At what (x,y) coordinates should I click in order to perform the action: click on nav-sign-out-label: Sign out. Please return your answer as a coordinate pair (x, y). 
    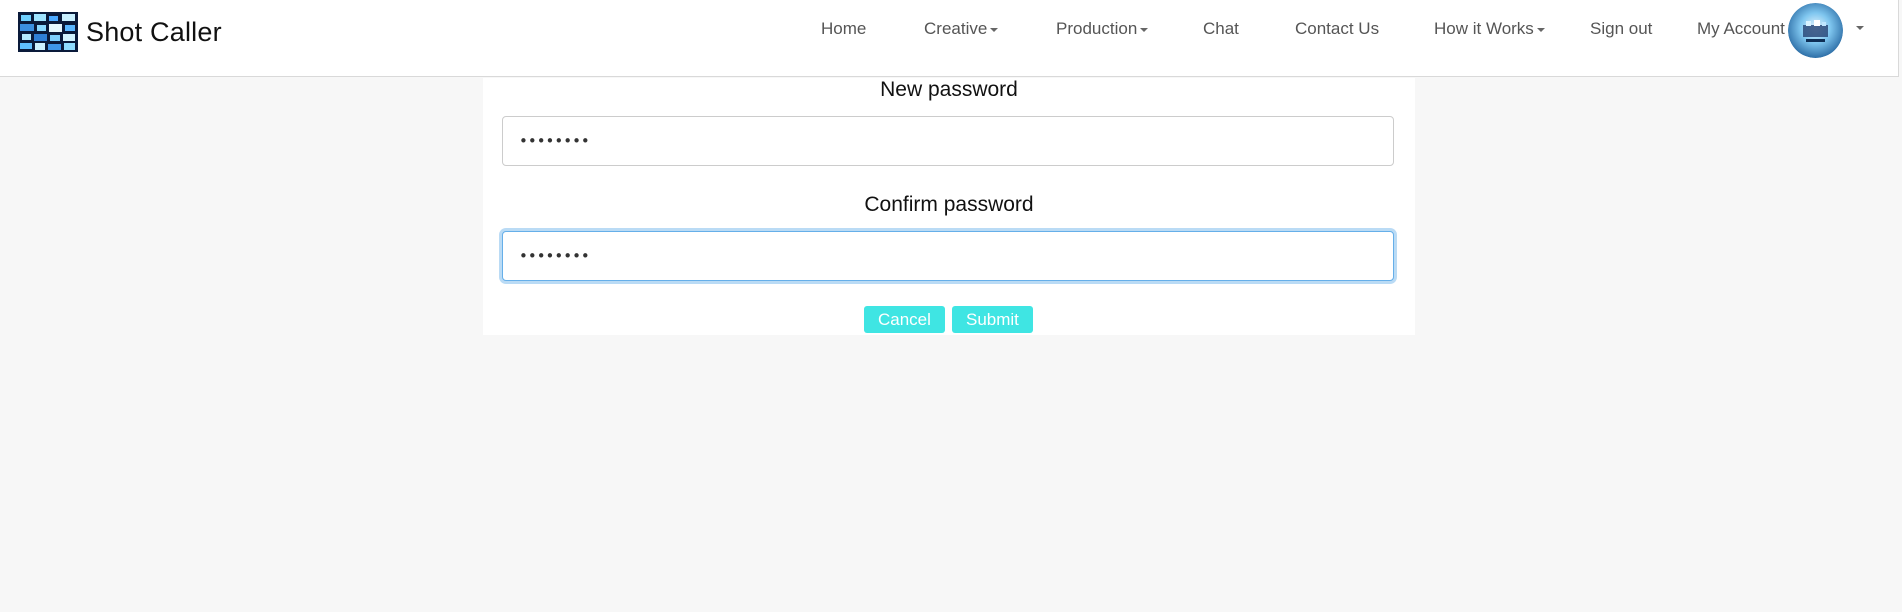
    Looking at the image, I should click on (1621, 28).